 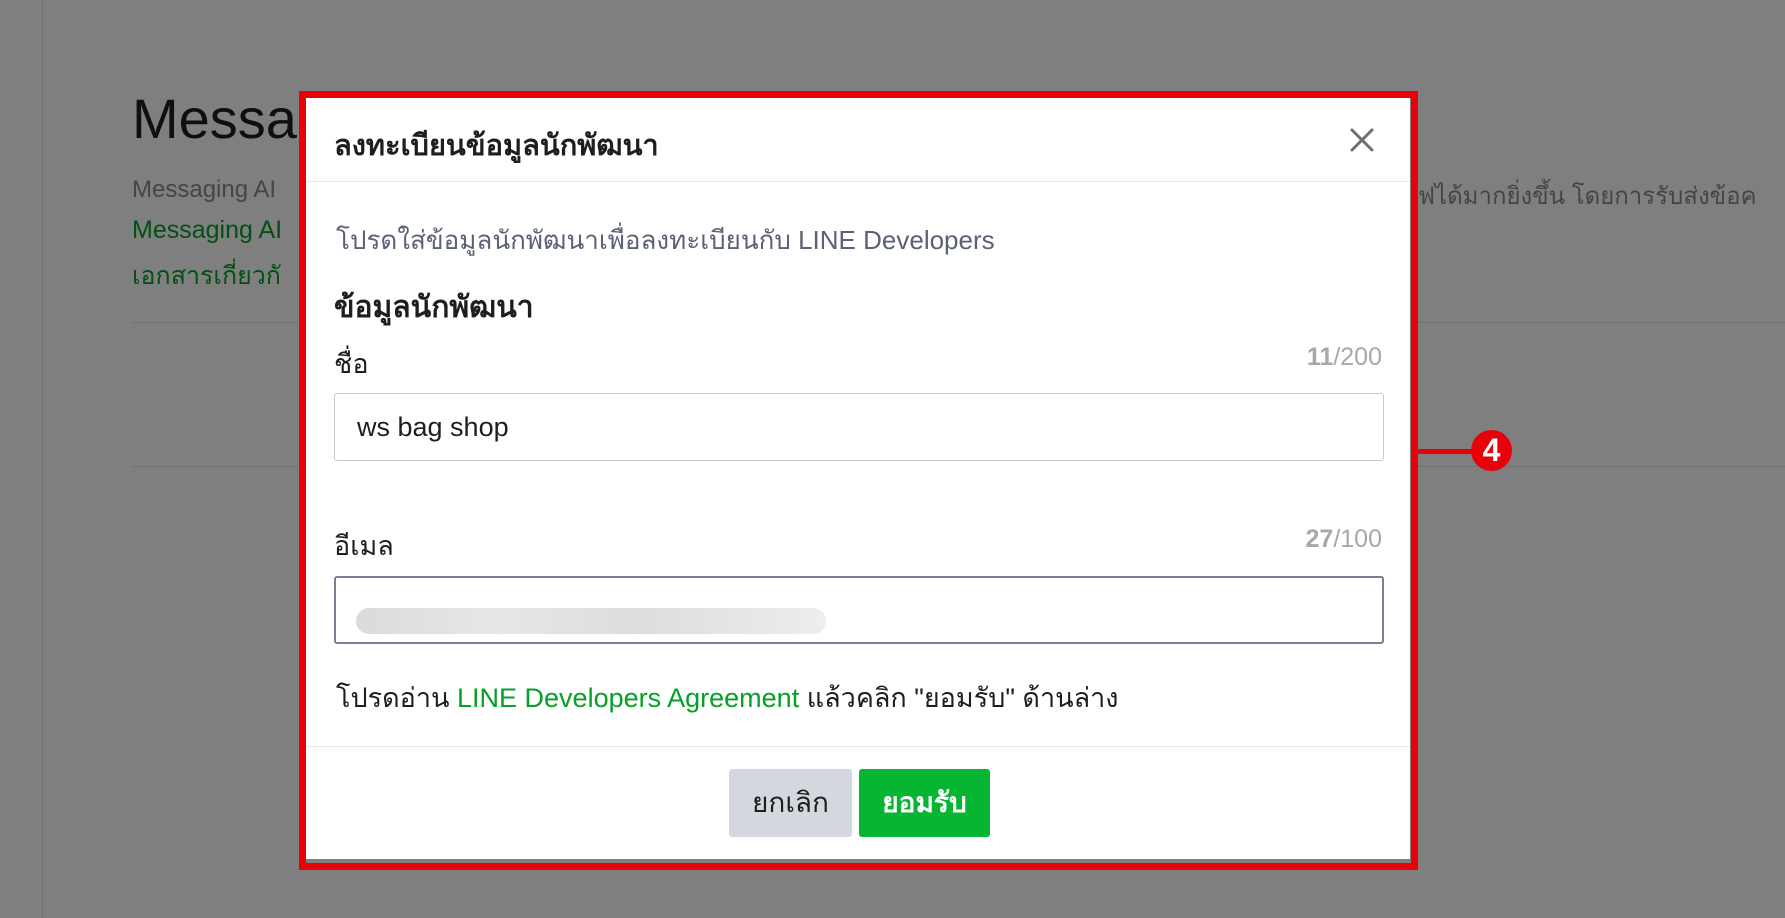 What do you see at coordinates (628, 698) in the screenshot?
I see `developers-agreement-link: LINE Developers Agreement` at bounding box center [628, 698].